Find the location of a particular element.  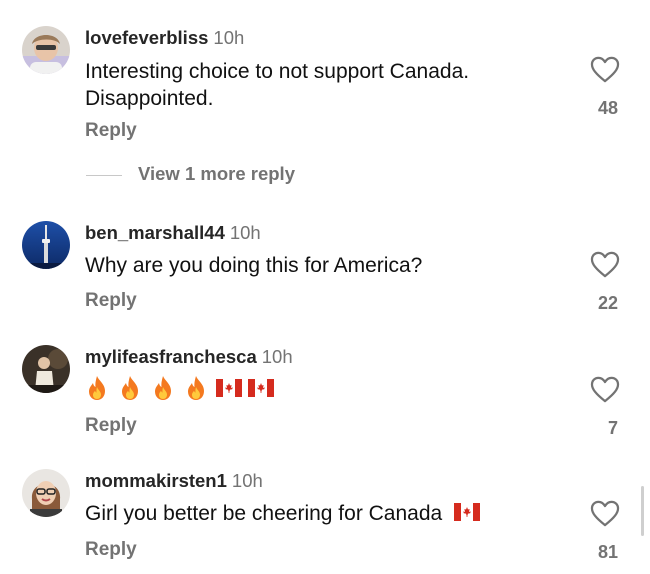

comment-meta: lovefeverbliss 10h is located at coordinates (164, 38).